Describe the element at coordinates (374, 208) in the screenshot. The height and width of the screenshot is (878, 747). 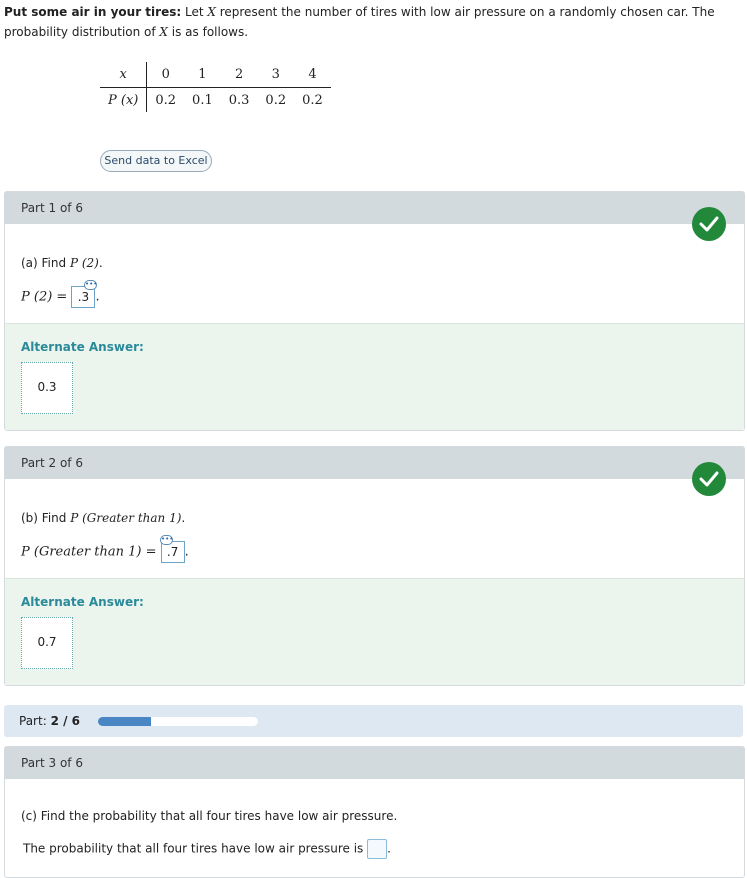
I see `part-1-header: Part 1 of 6` at that location.